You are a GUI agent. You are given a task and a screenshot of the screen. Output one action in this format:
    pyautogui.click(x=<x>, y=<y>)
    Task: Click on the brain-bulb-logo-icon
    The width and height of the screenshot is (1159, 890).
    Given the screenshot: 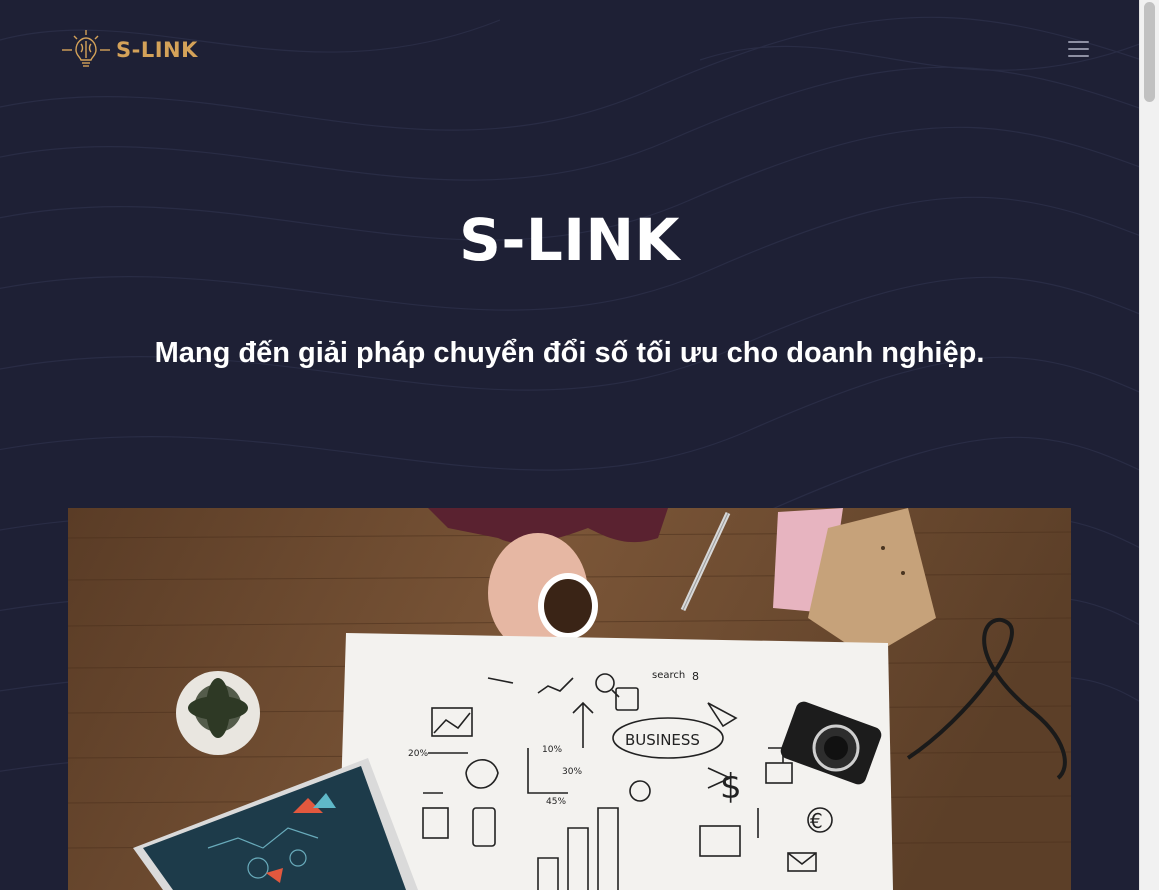 What is the action you would take?
    pyautogui.click(x=86, y=48)
    